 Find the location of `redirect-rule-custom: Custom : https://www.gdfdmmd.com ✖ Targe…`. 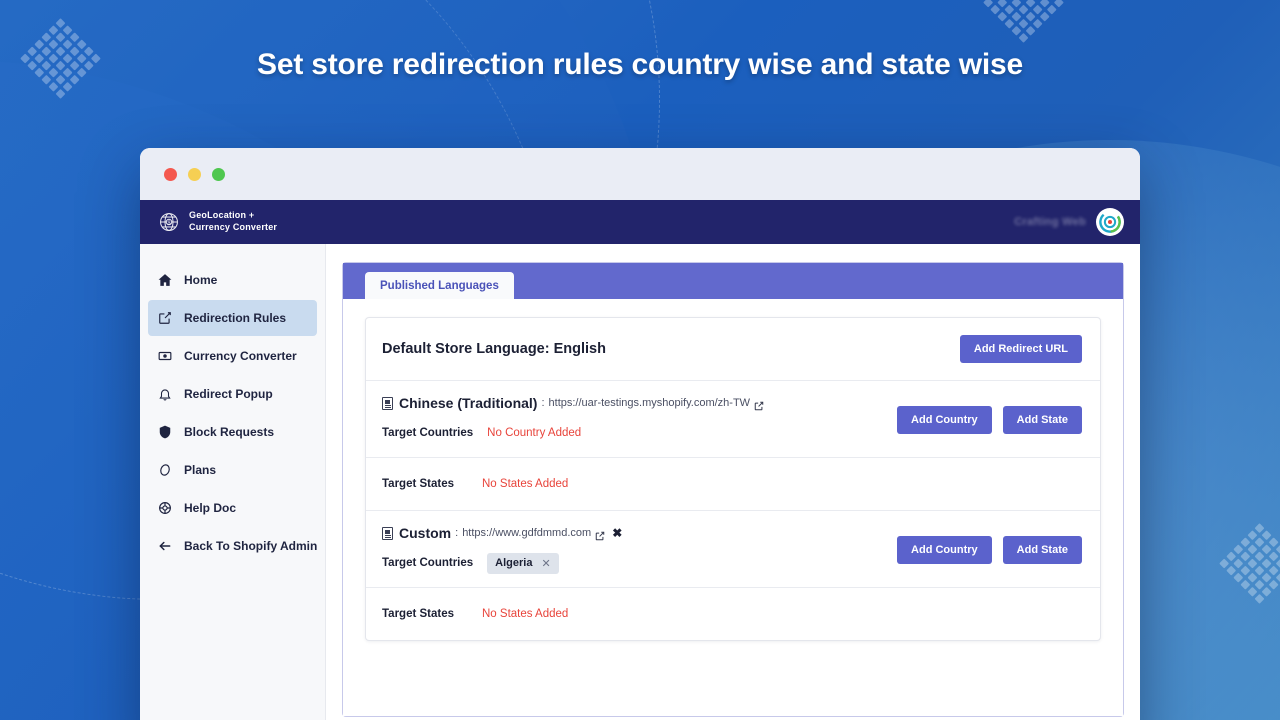

redirect-rule-custom: Custom : https://www.gdfdmmd.com ✖ Targe… is located at coordinates (733, 575).